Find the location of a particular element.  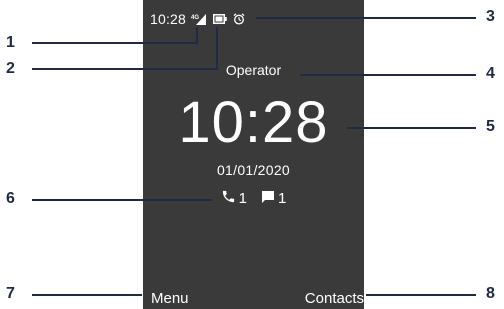

battery-icon is located at coordinates (220, 19).